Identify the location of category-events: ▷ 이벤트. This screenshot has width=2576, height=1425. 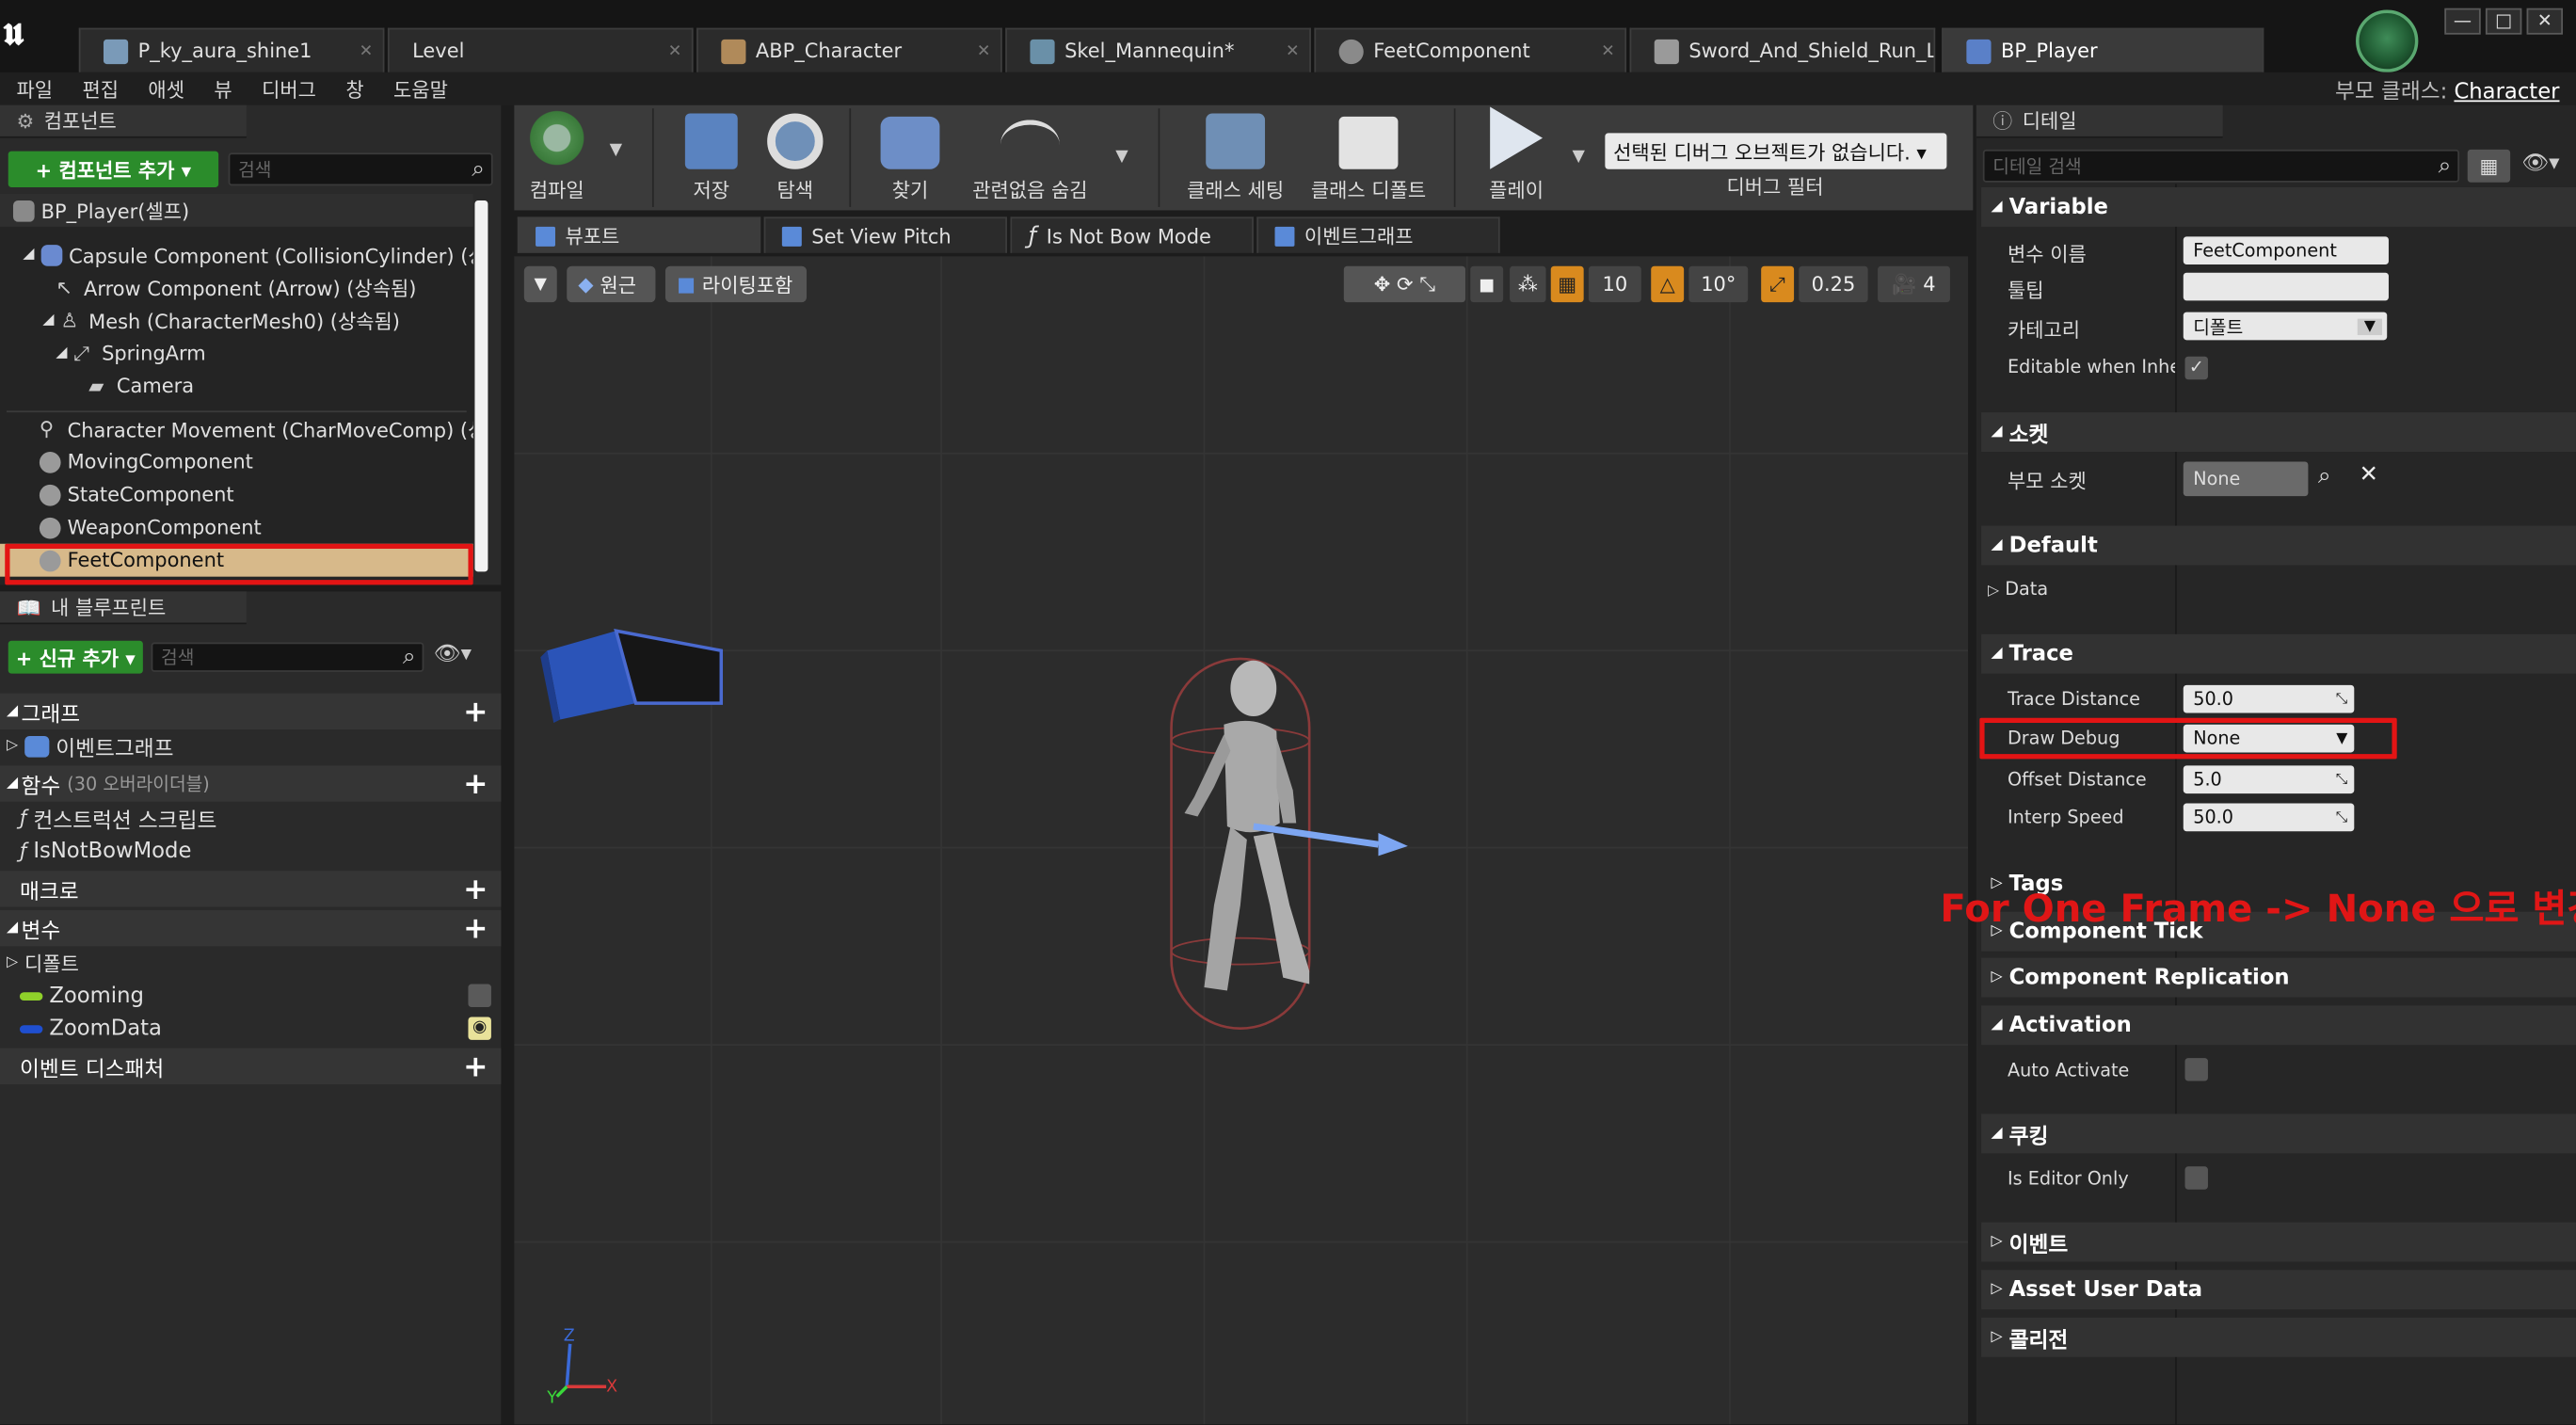
(2278, 1242).